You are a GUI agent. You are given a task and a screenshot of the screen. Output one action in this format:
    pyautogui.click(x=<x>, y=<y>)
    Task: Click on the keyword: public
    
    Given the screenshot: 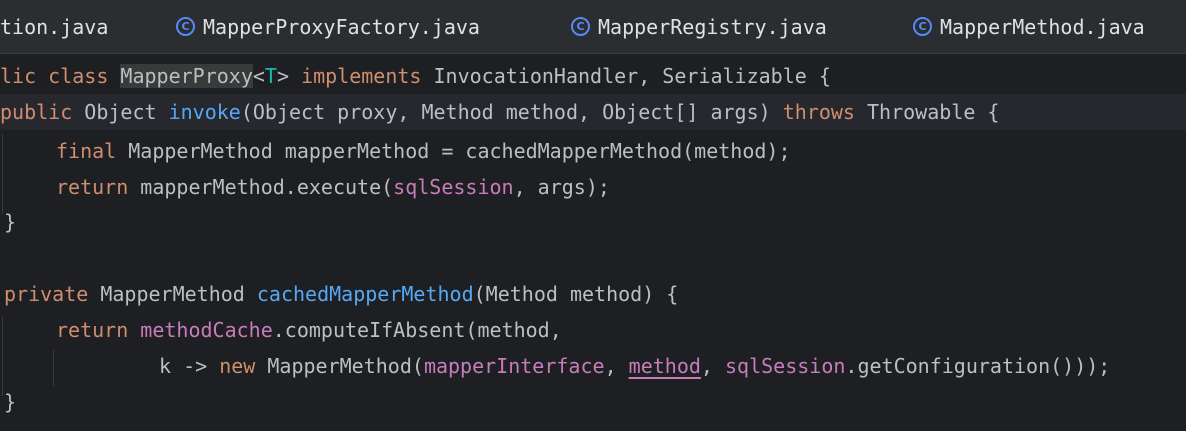 What is the action you would take?
    pyautogui.click(x=42, y=112)
    